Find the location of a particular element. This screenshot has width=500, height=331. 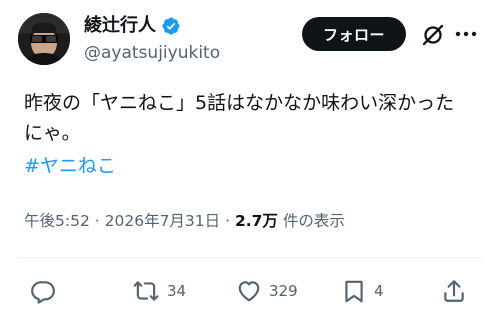

follow-button: フォロー is located at coordinates (354, 34).